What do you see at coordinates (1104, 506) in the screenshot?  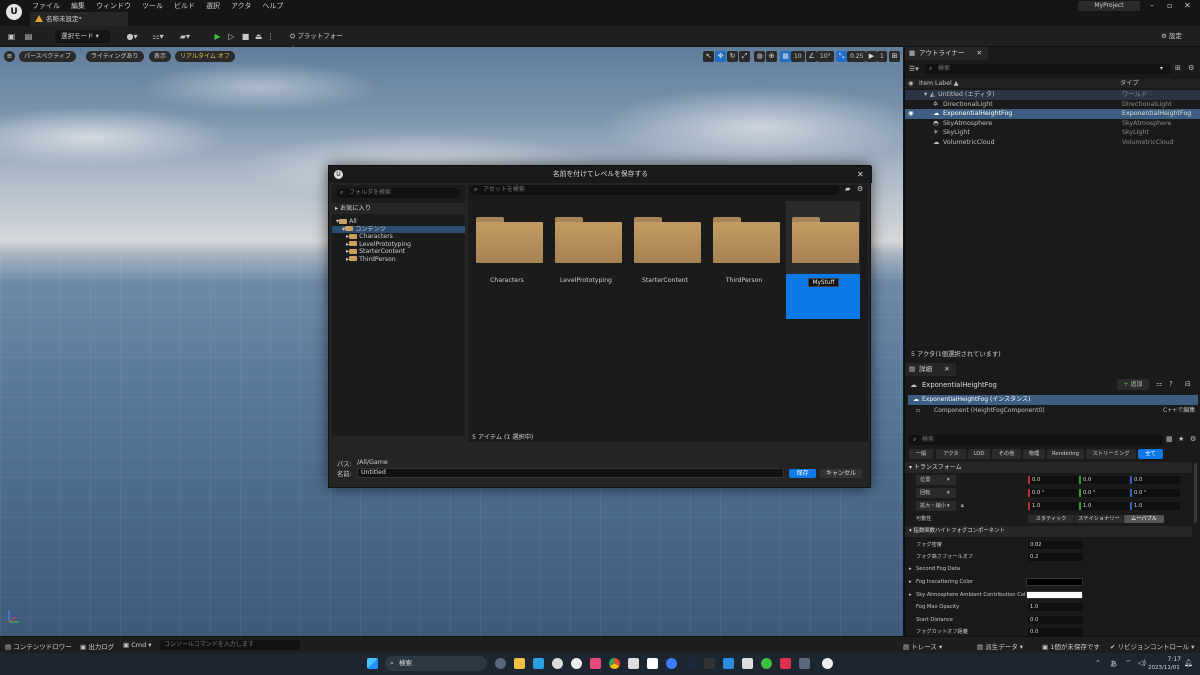 I see `scale-y-field: 1.0` at bounding box center [1104, 506].